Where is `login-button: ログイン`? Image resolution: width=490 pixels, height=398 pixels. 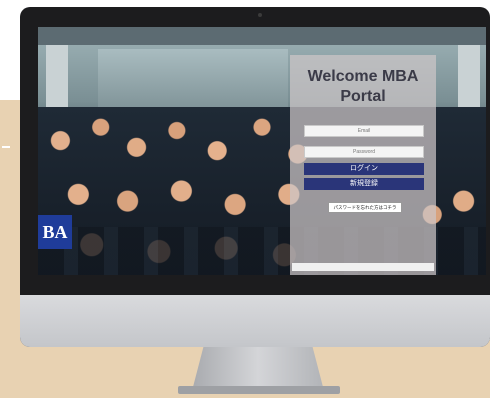 login-button: ログイン is located at coordinates (364, 169).